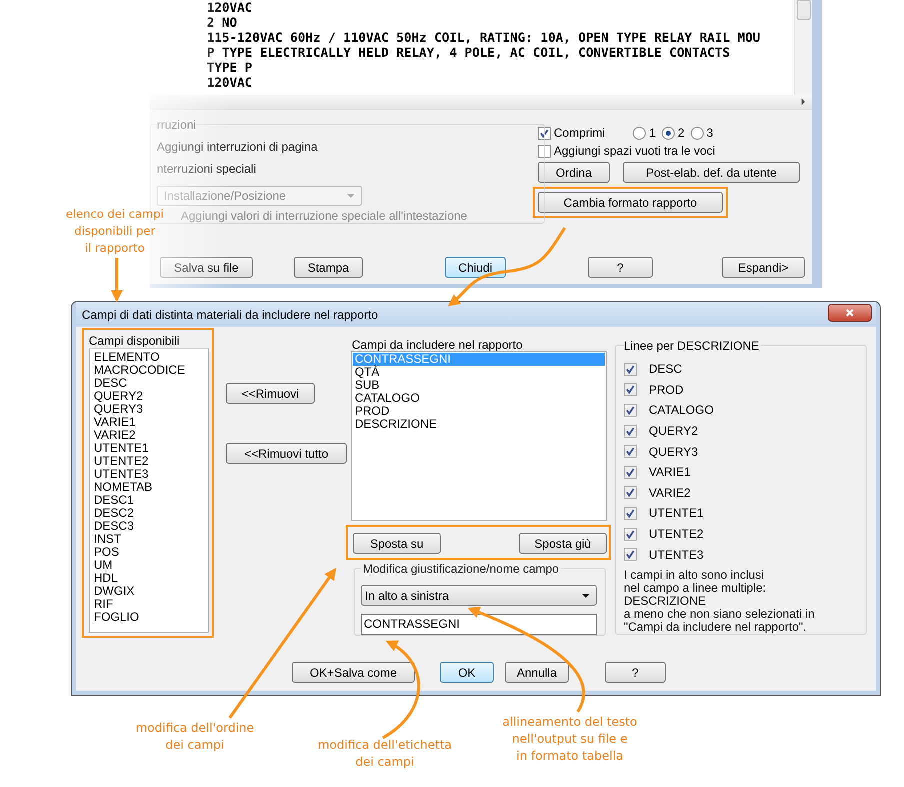 The height and width of the screenshot is (787, 904). Describe the element at coordinates (328, 267) in the screenshot. I see `dialog-button: Stampa` at that location.